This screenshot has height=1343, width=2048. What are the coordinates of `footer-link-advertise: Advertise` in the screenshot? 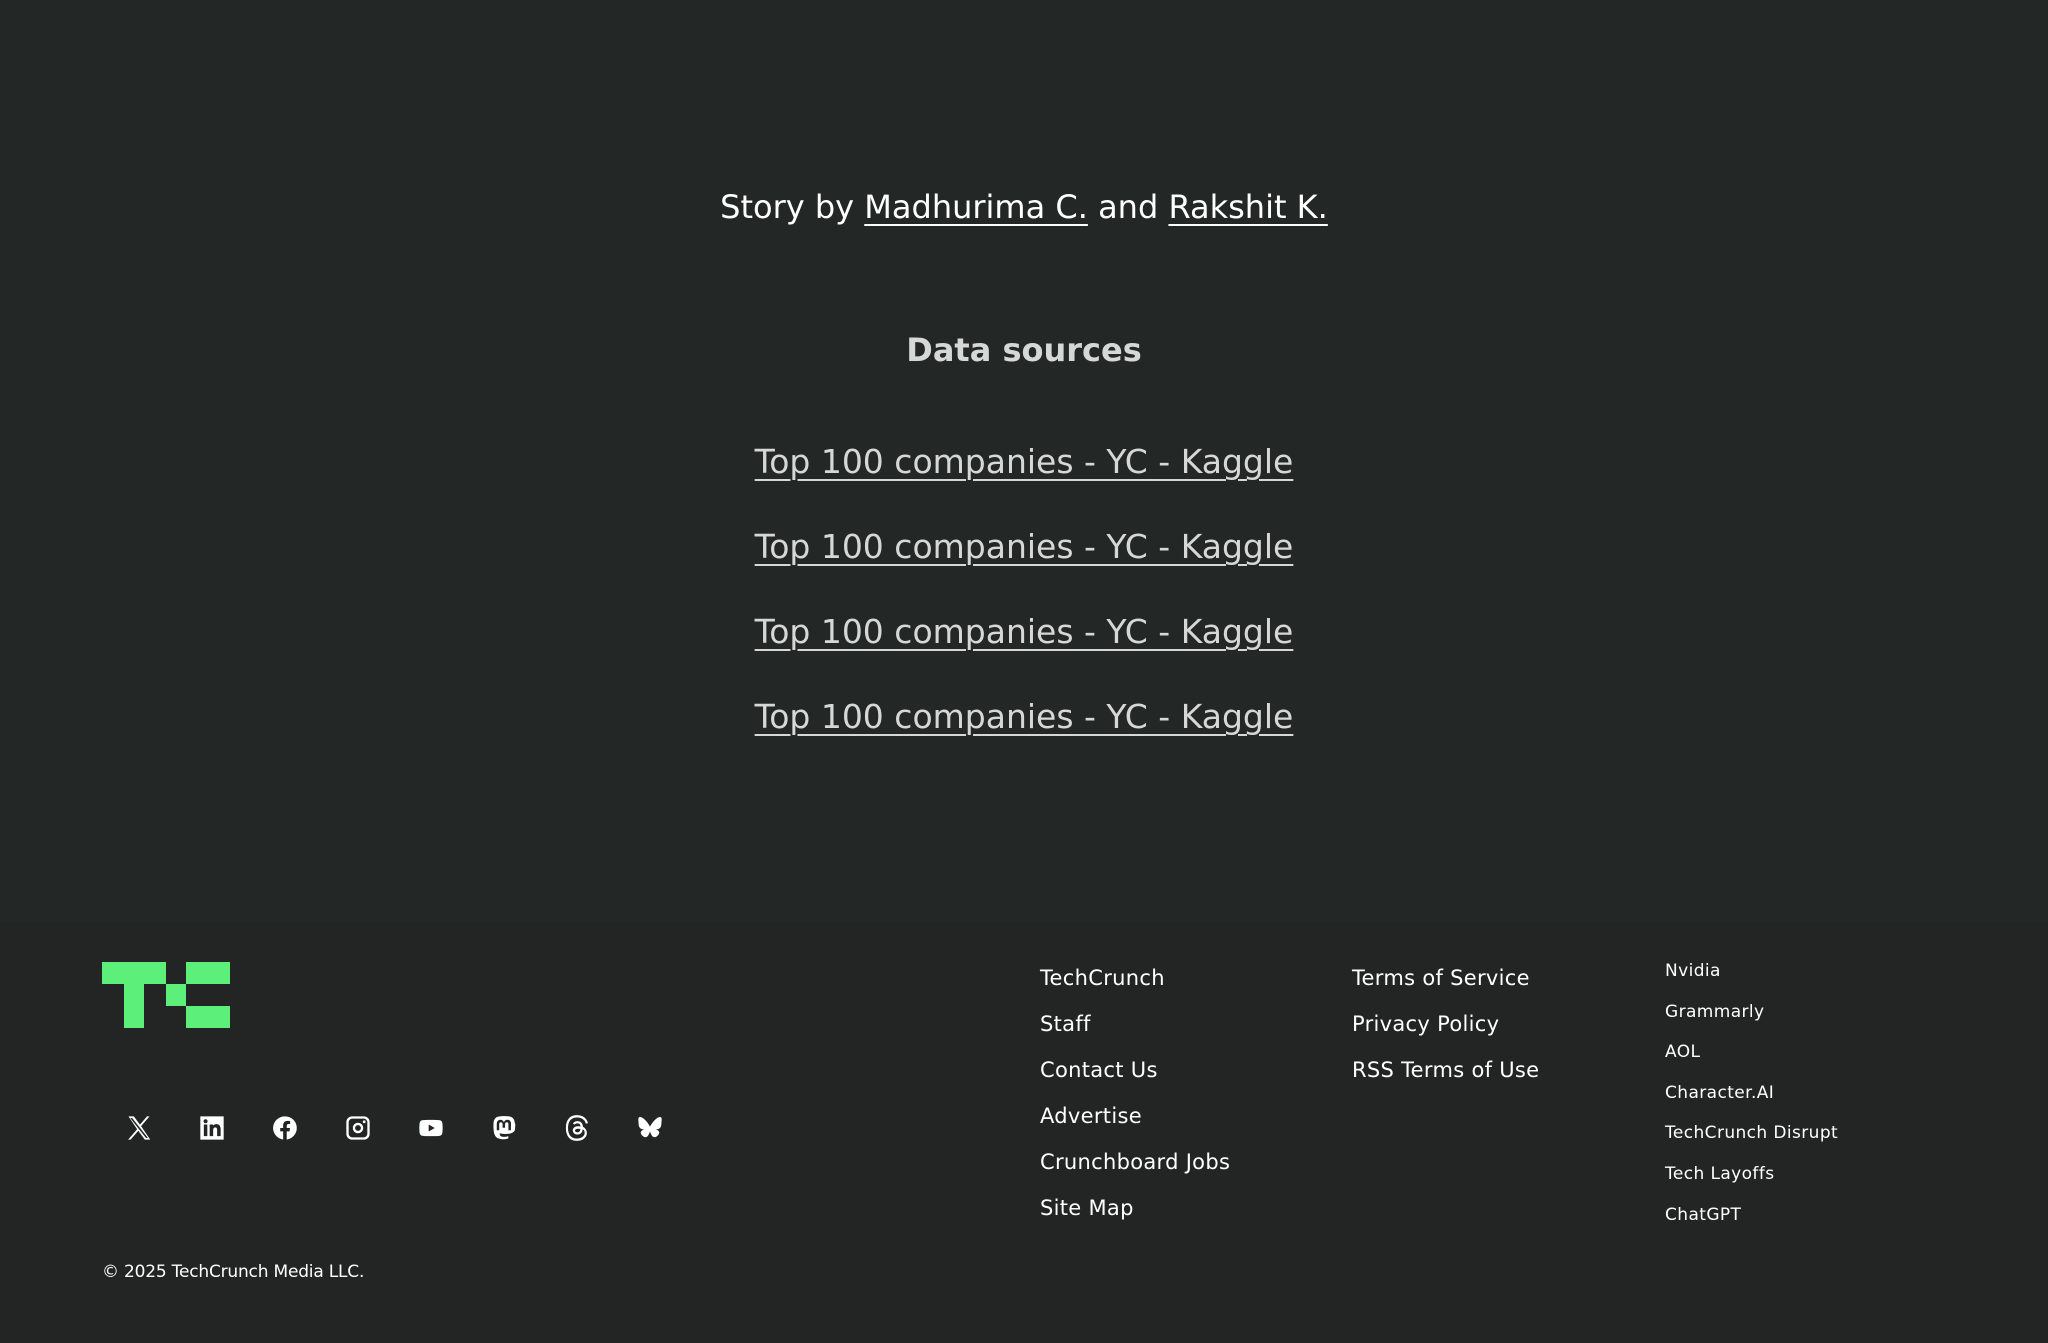 It's located at (1091, 1116).